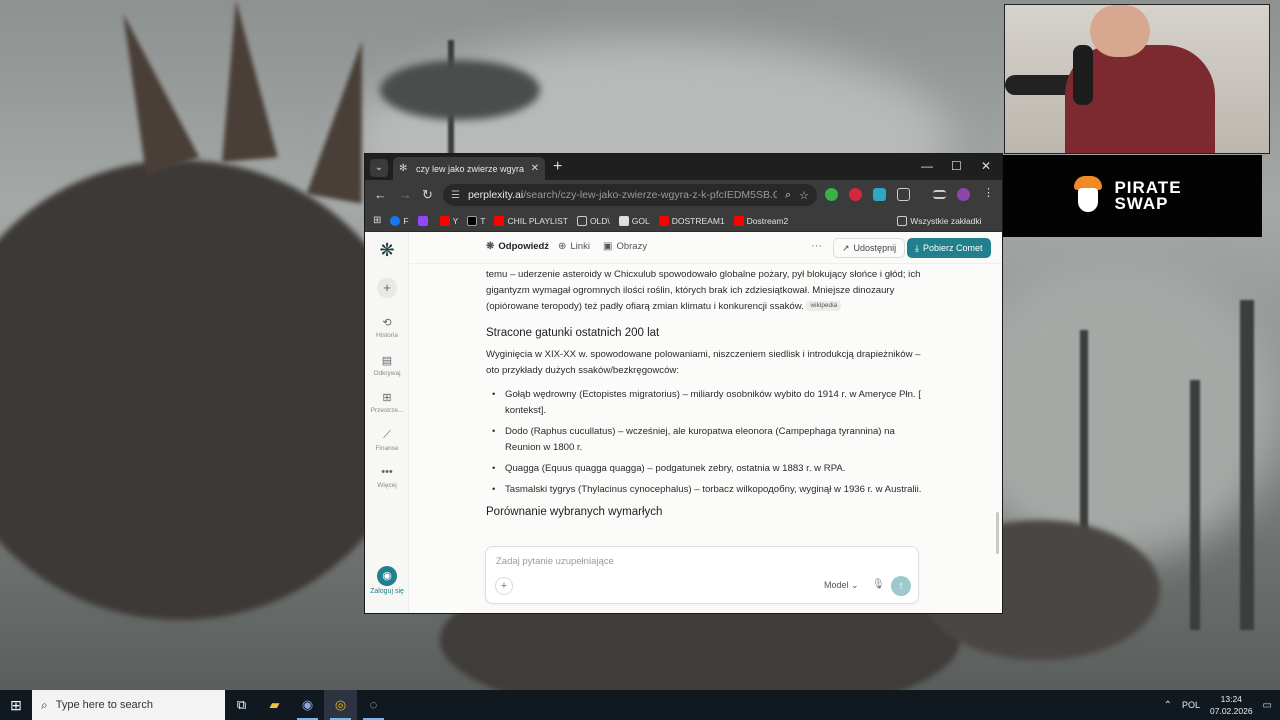 This screenshot has width=1280, height=720. I want to click on clock: 13:24 07.02.2026, so click(1231, 705).